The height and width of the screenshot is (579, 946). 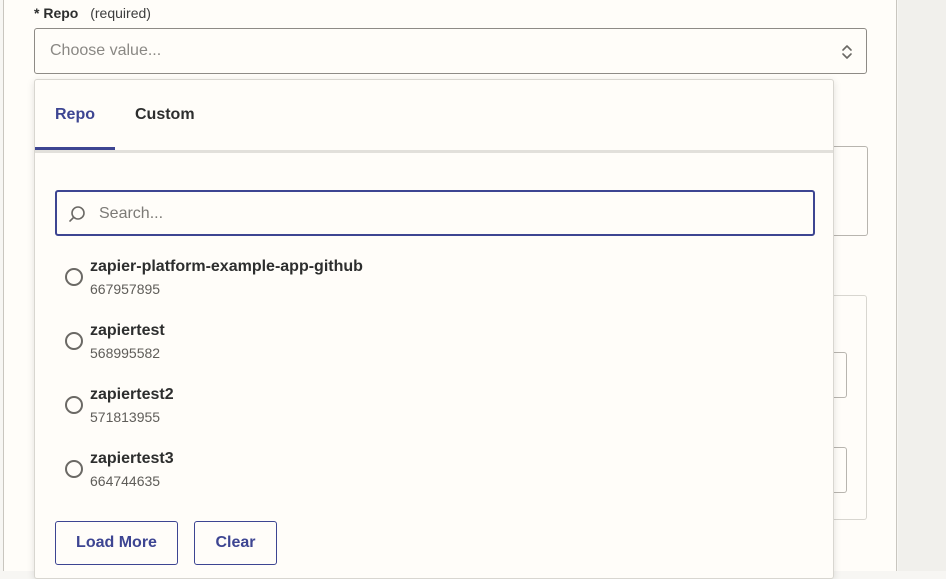 I want to click on option-id: 568995582, so click(x=125, y=353).